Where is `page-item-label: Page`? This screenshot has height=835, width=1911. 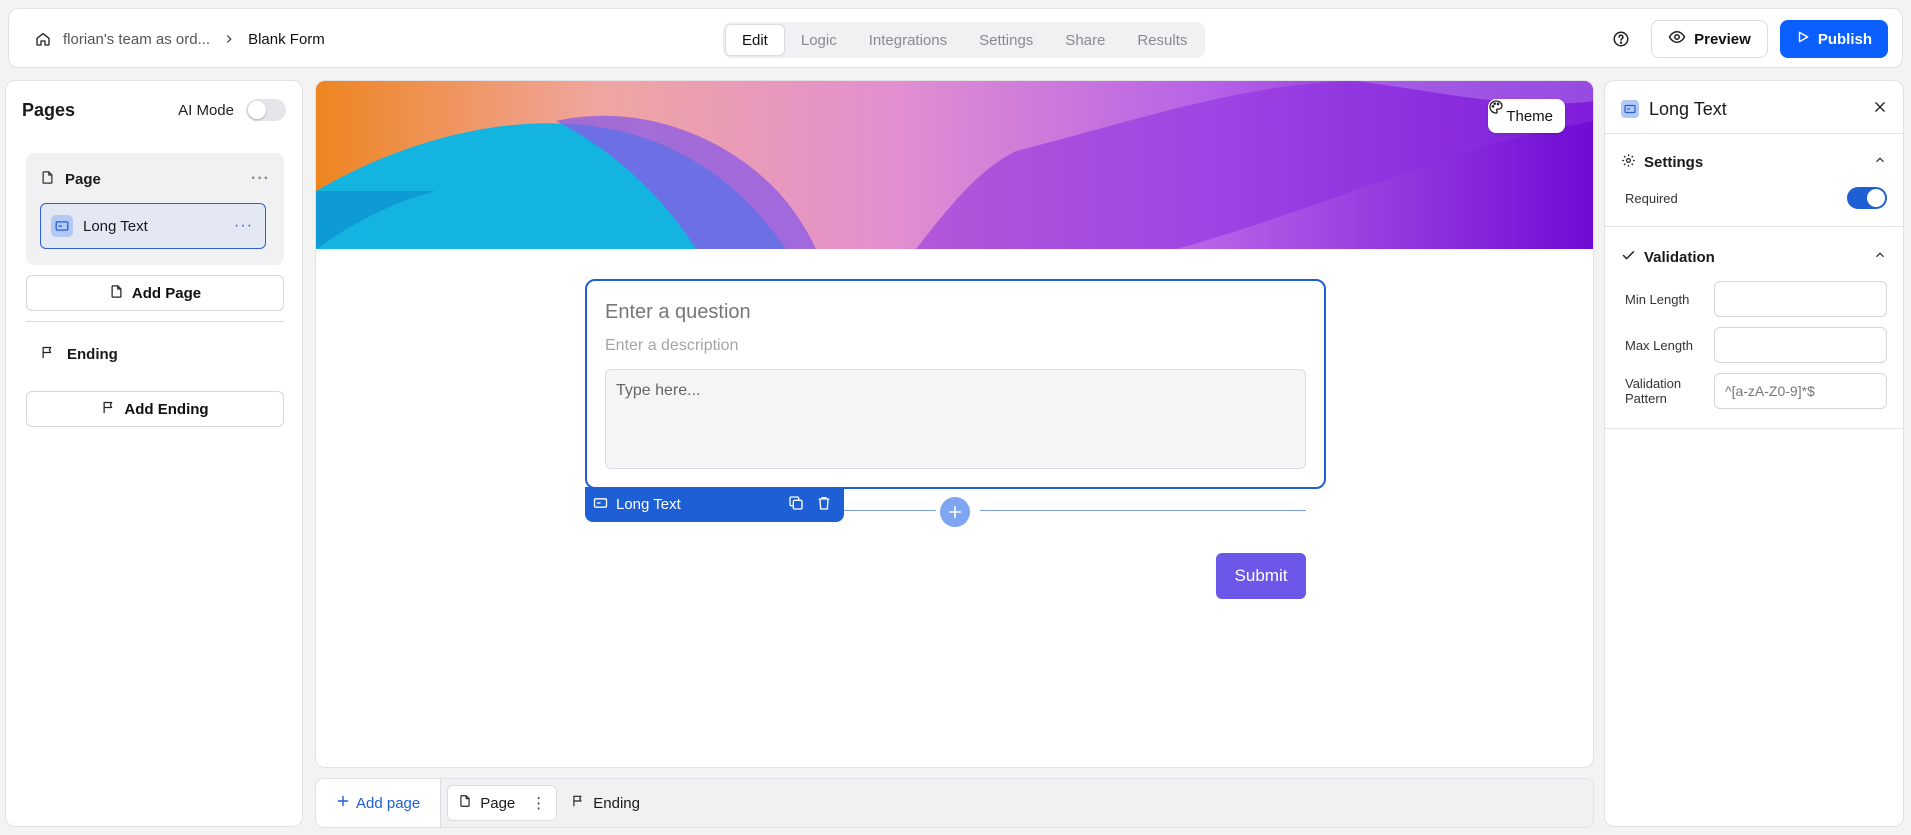
page-item-label: Page is located at coordinates (83, 179).